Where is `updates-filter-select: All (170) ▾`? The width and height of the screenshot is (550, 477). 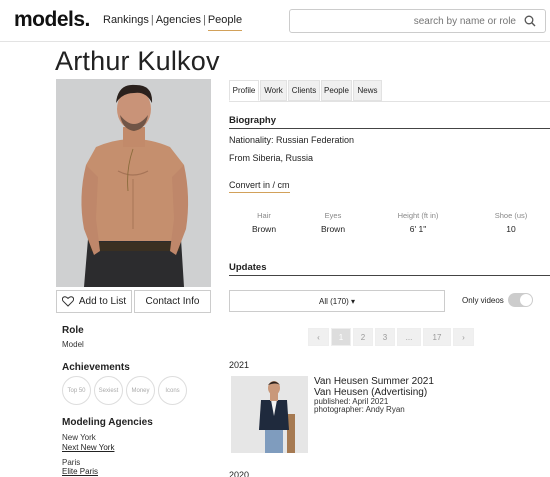
updates-filter-select: All (170) ▾ is located at coordinates (337, 301).